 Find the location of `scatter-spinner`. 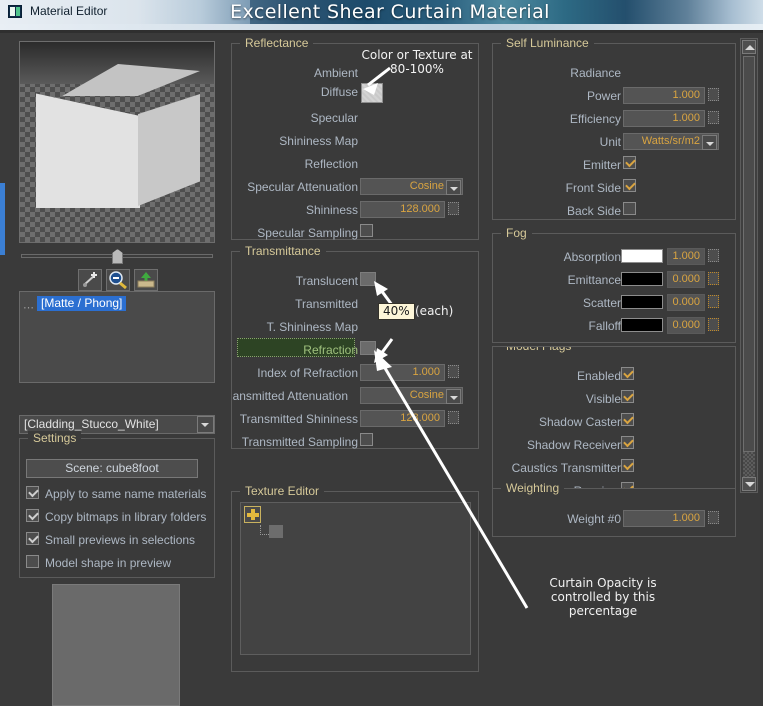

scatter-spinner is located at coordinates (713, 301).